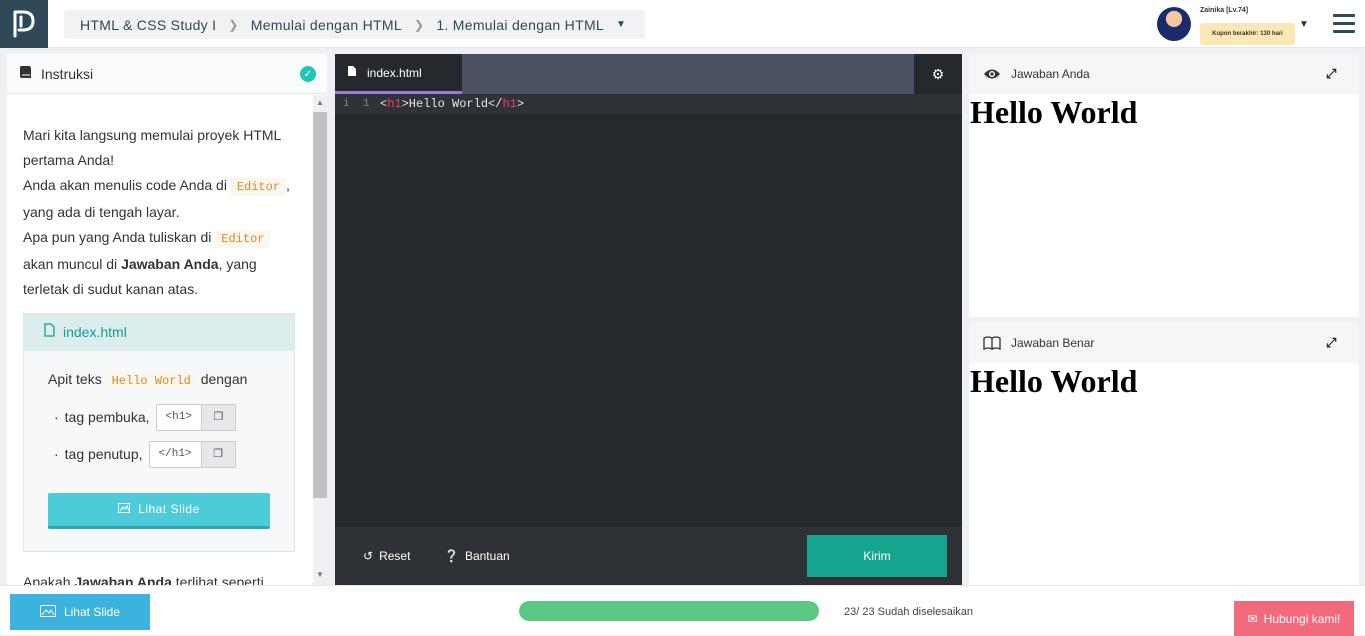  I want to click on hamburger-menu-icon, so click(1344, 24).